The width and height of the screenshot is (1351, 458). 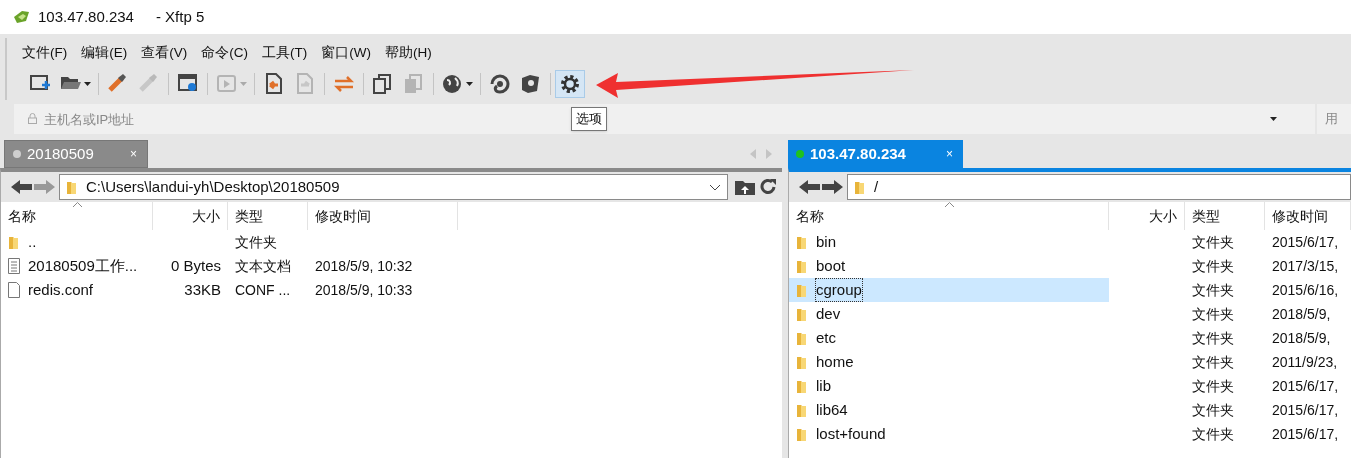 I want to click on file-row: lib64, so click(x=949, y=410).